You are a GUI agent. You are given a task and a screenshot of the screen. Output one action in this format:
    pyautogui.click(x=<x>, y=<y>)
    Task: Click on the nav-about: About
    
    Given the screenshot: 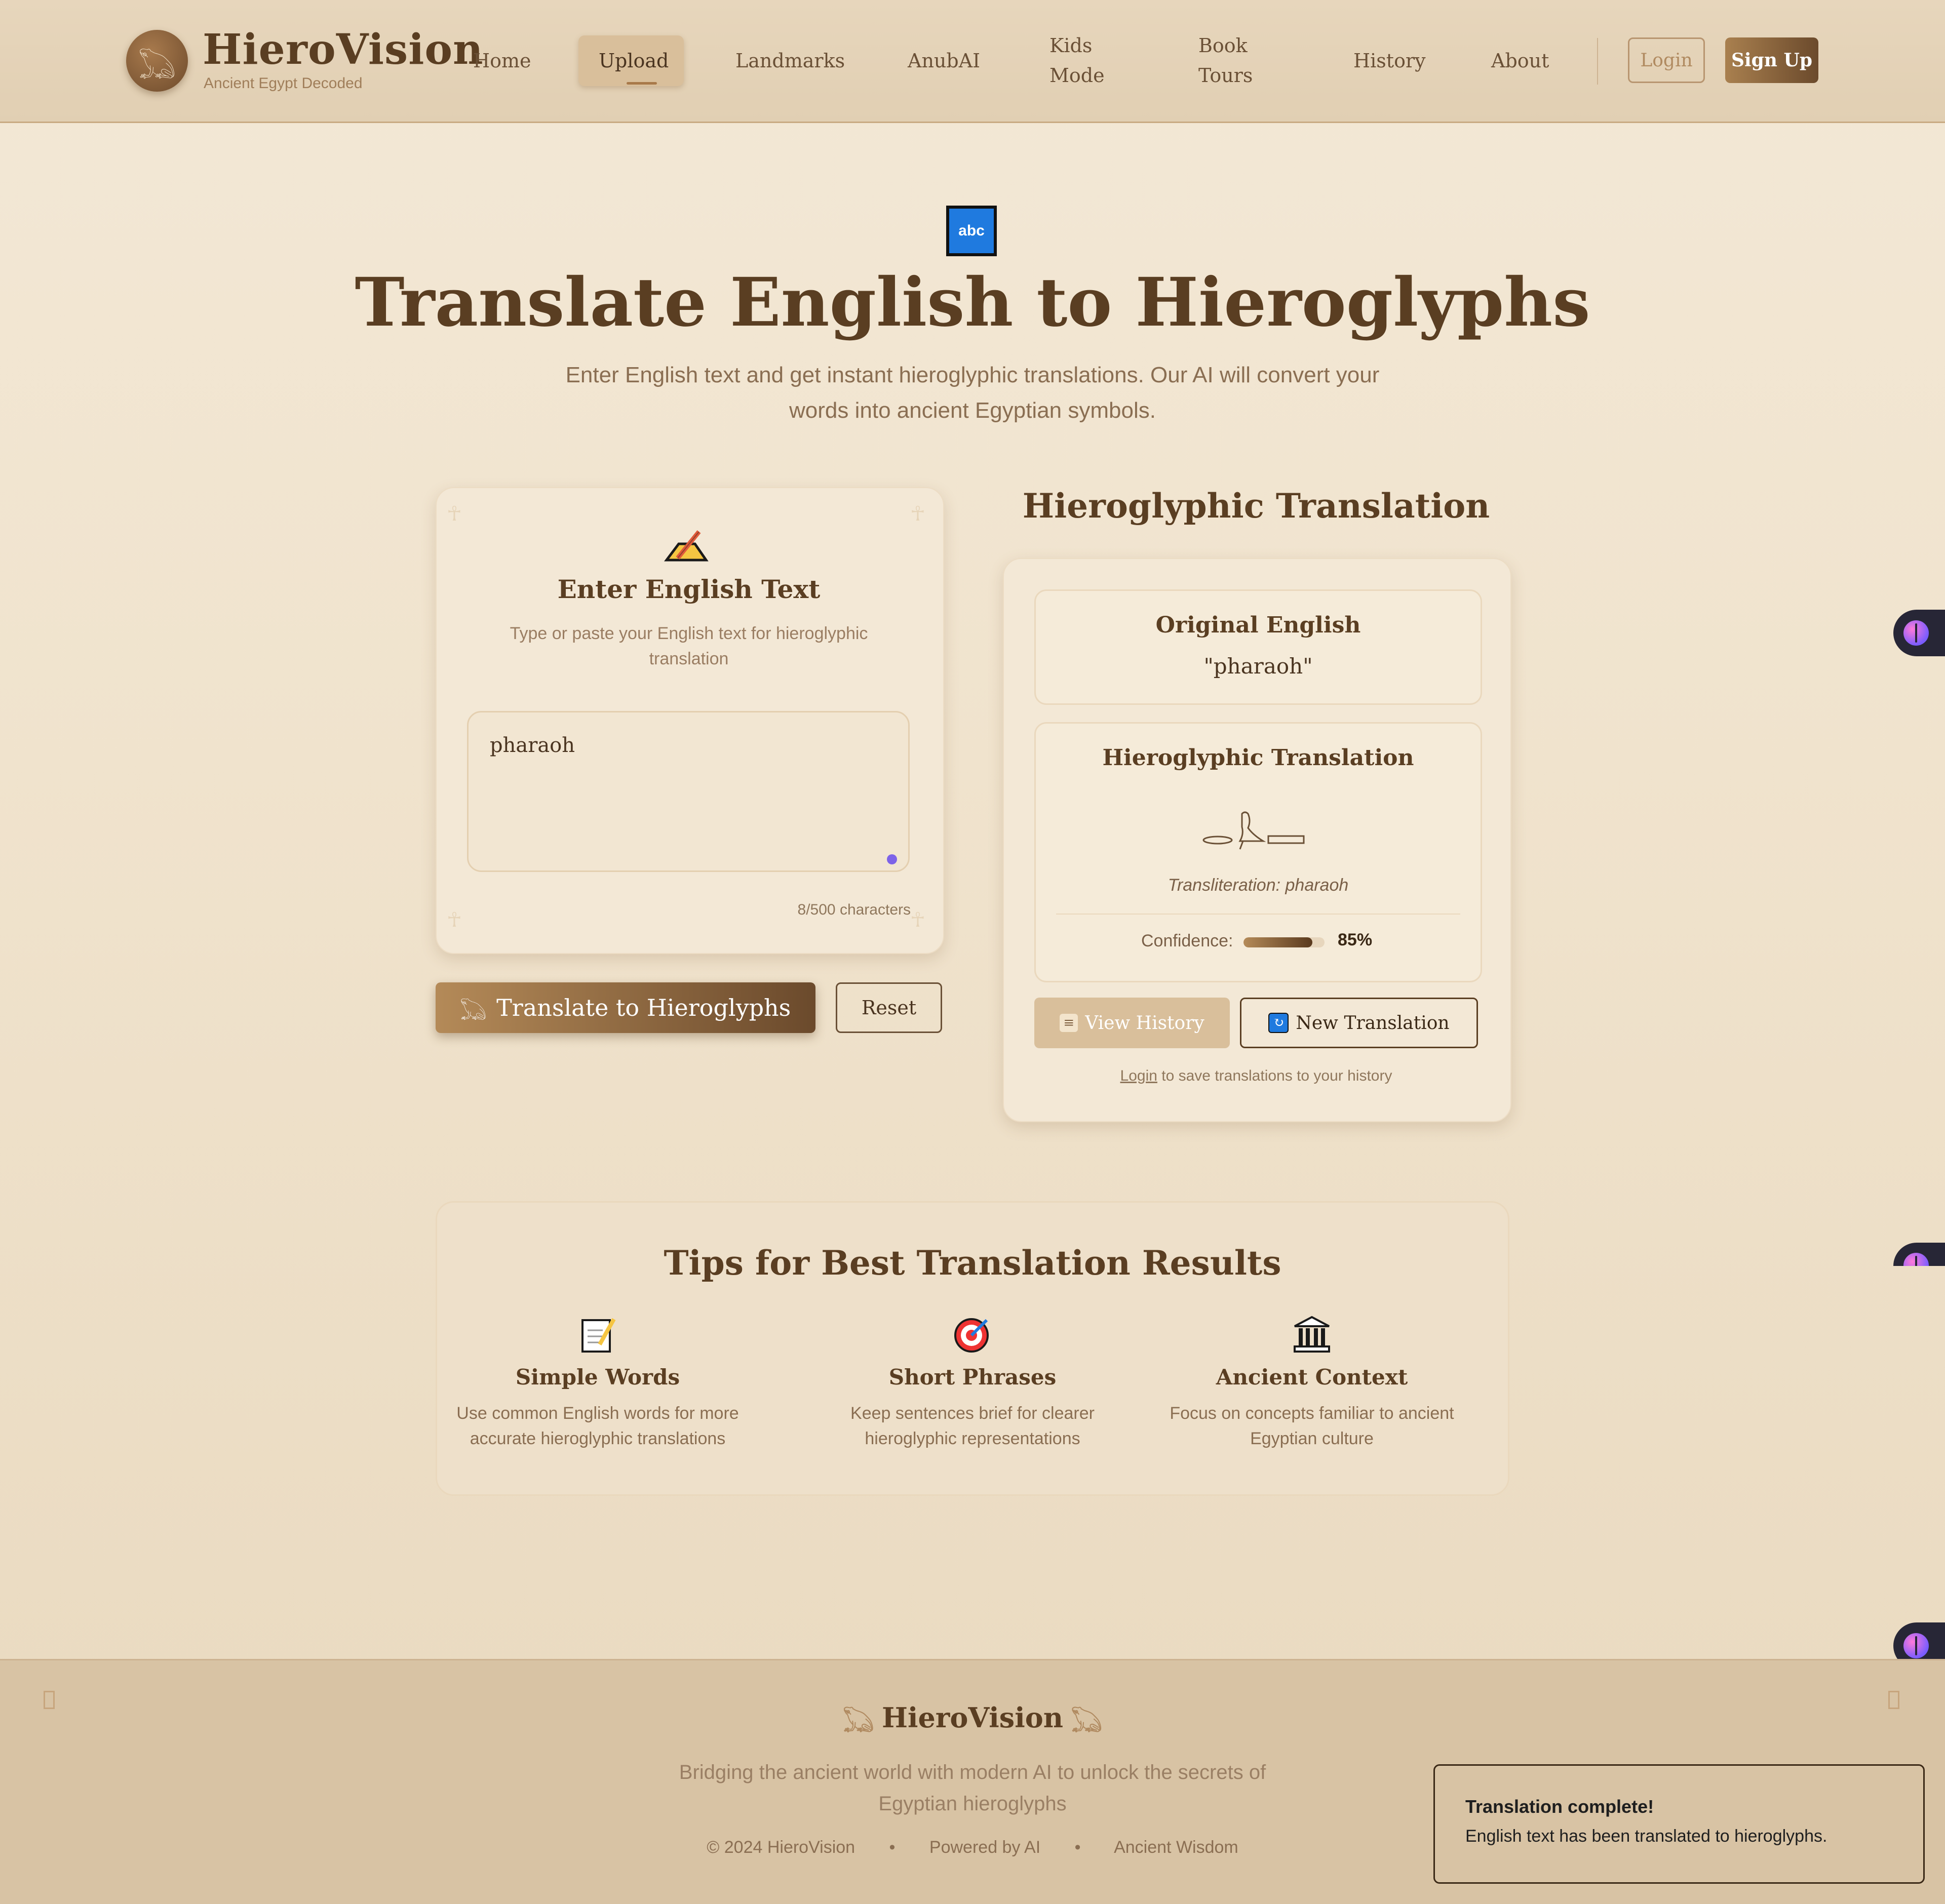 What is the action you would take?
    pyautogui.click(x=1520, y=60)
    